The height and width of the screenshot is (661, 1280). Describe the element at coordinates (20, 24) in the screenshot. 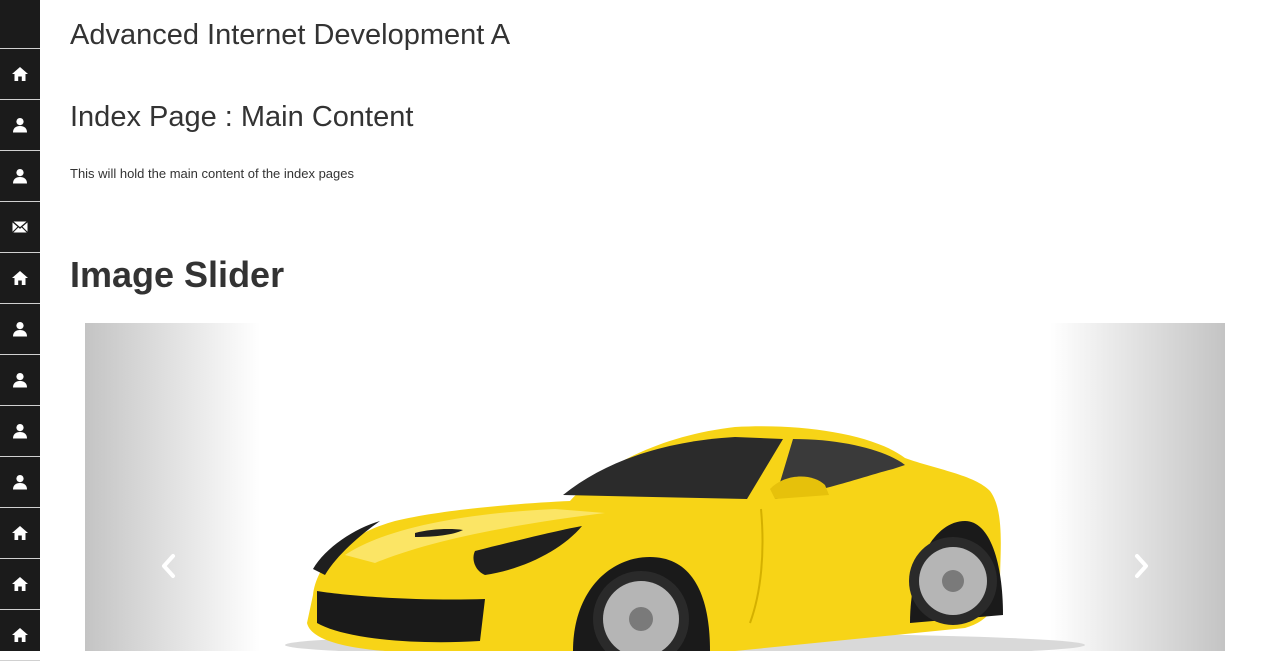

I see `sidebar-header` at that location.